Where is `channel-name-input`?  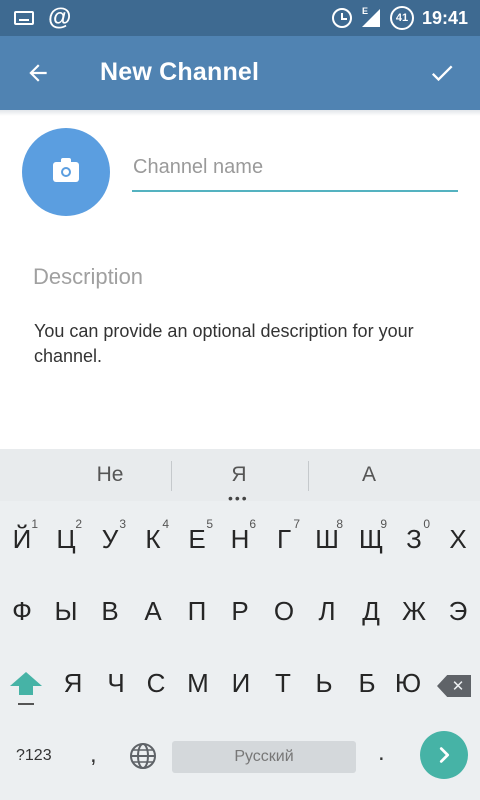 channel-name-input is located at coordinates (295, 171).